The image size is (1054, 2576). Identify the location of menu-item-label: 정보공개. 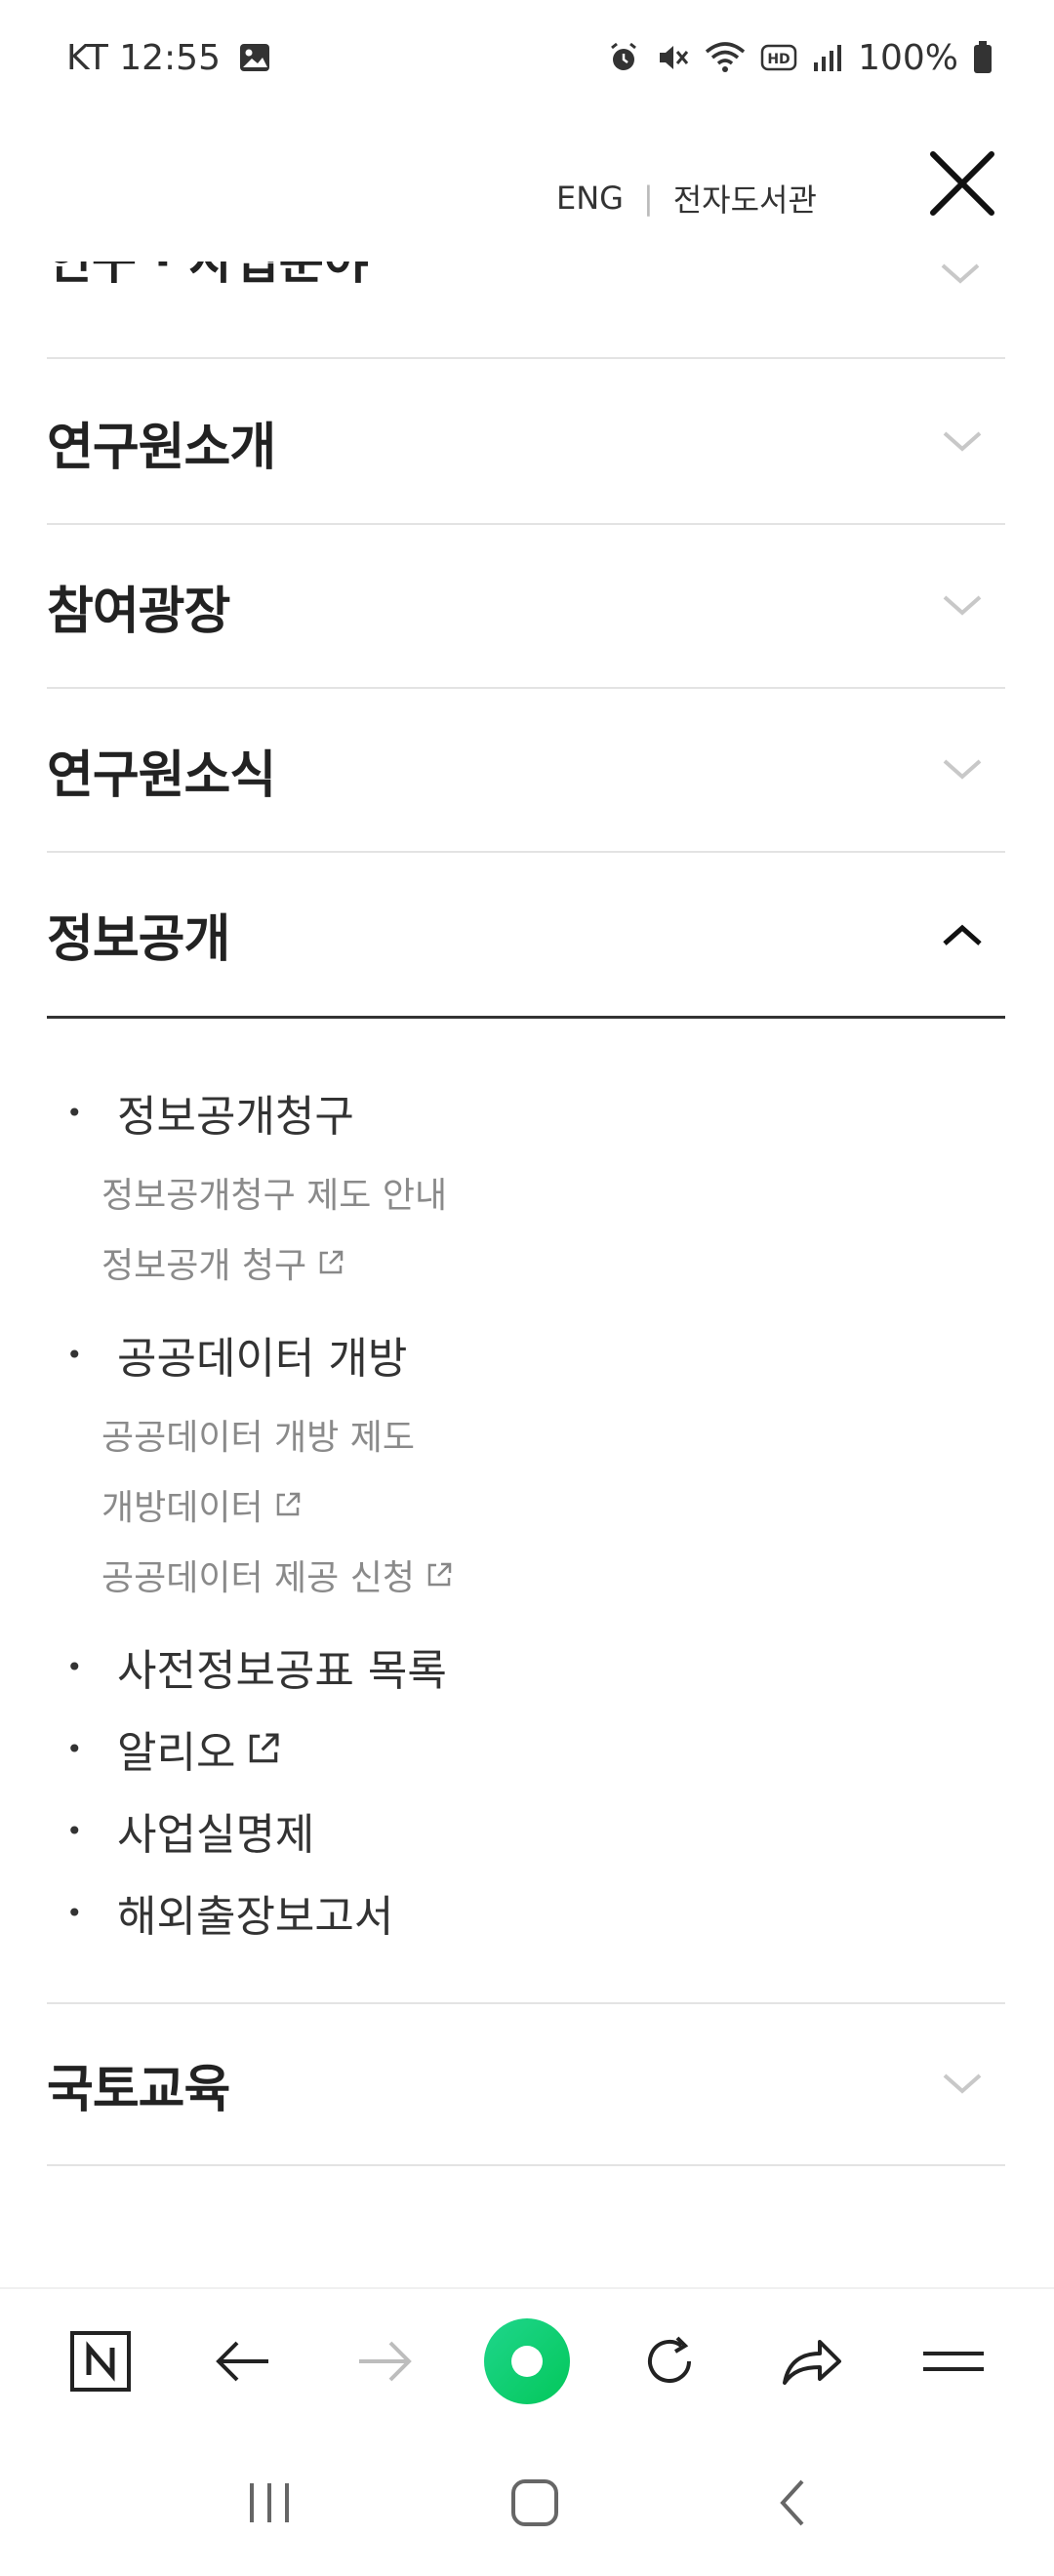
(138, 939).